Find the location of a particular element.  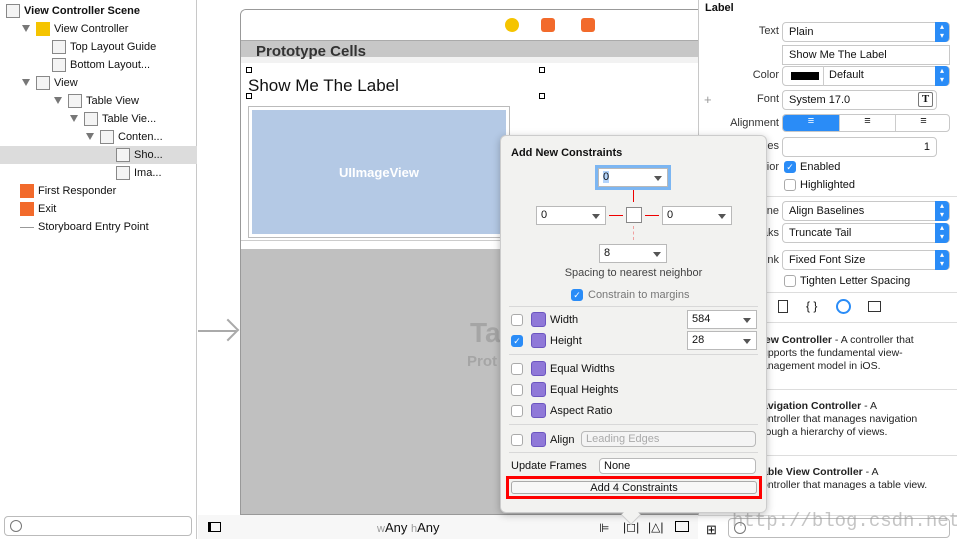

aspect-ratio-checkbox is located at coordinates (517, 411).